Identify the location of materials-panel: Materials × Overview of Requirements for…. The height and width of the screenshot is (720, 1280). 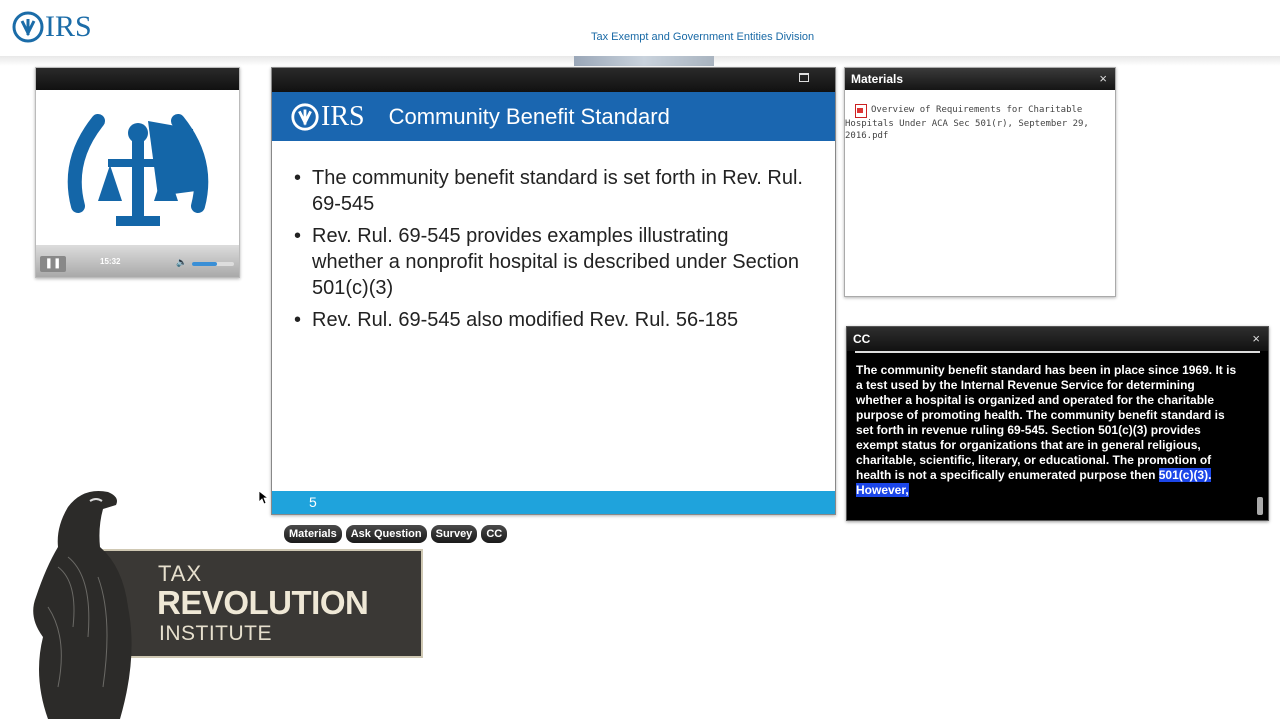
(980, 182).